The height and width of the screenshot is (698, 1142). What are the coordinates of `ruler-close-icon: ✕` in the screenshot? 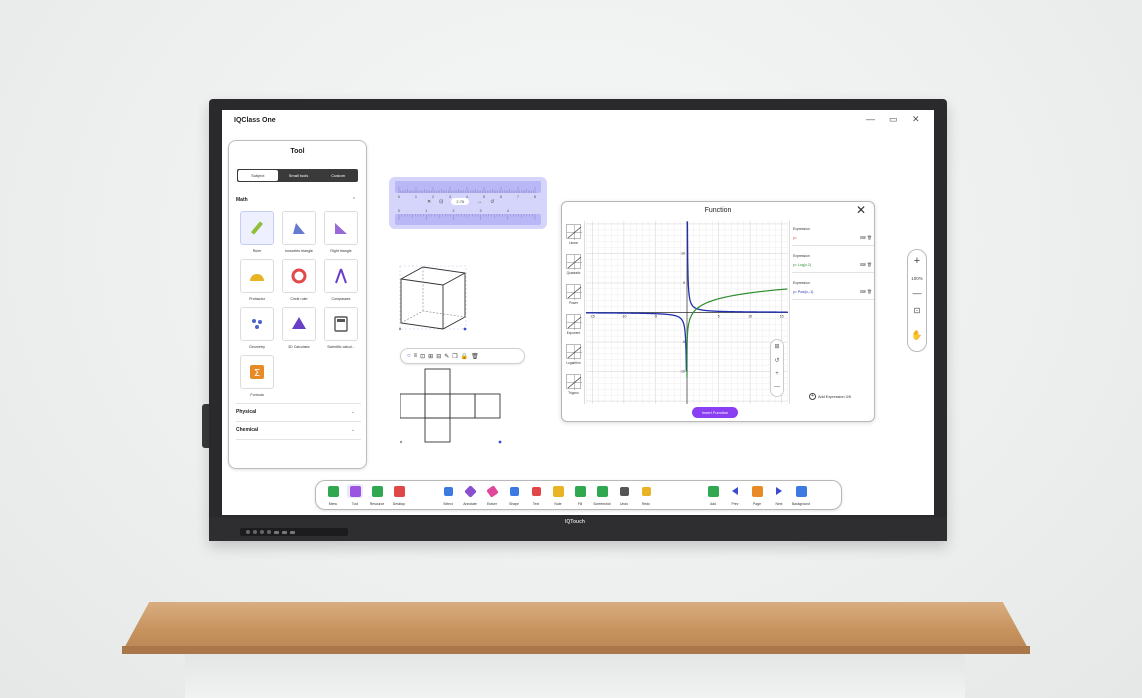 It's located at (429, 202).